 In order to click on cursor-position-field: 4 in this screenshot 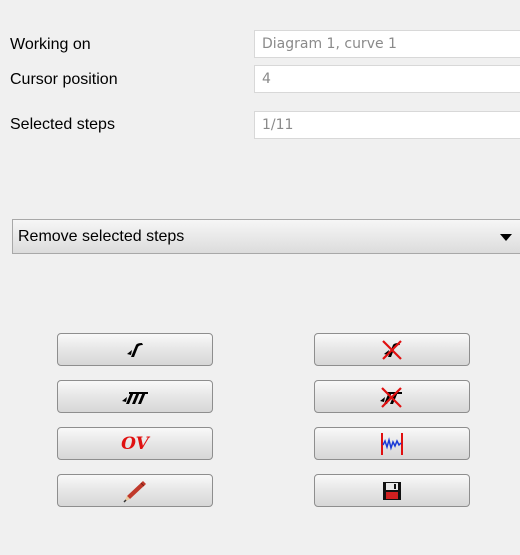, I will do `click(387, 79)`.